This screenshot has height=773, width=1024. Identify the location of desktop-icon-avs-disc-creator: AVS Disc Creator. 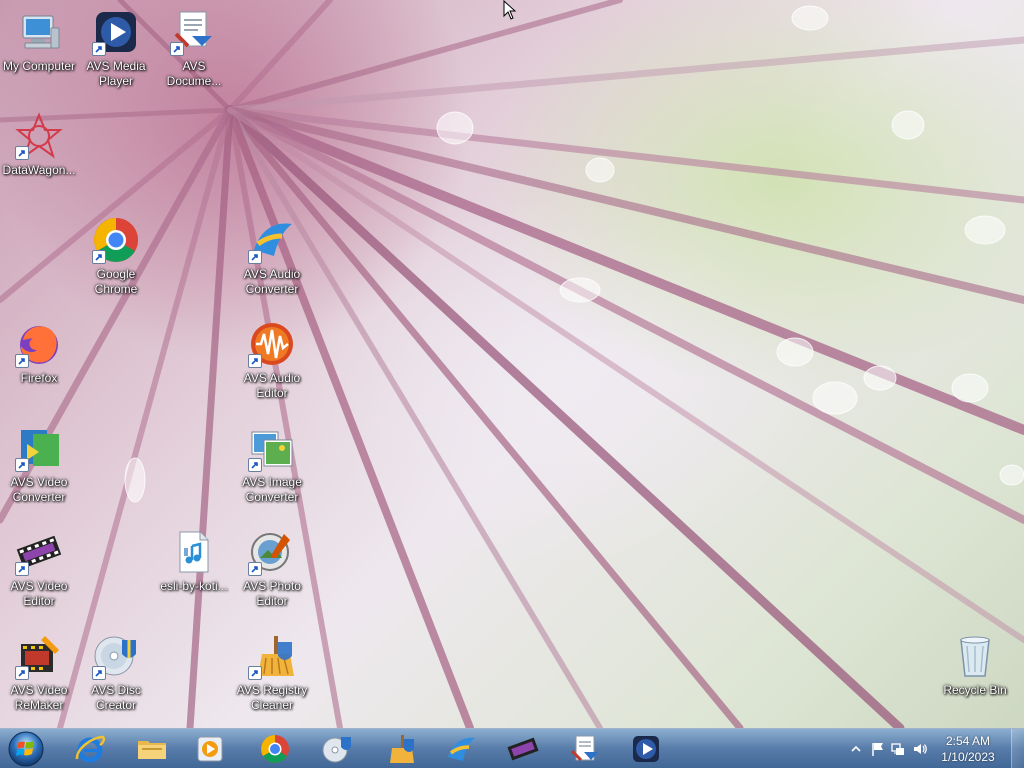
(116, 672).